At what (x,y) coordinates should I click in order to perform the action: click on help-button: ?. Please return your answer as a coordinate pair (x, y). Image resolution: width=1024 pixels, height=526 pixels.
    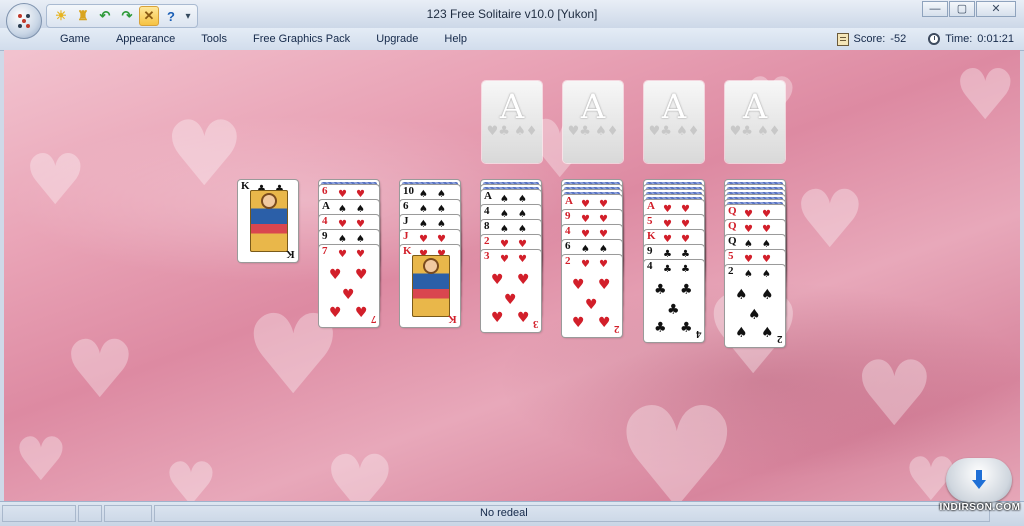
    Looking at the image, I should click on (171, 16).